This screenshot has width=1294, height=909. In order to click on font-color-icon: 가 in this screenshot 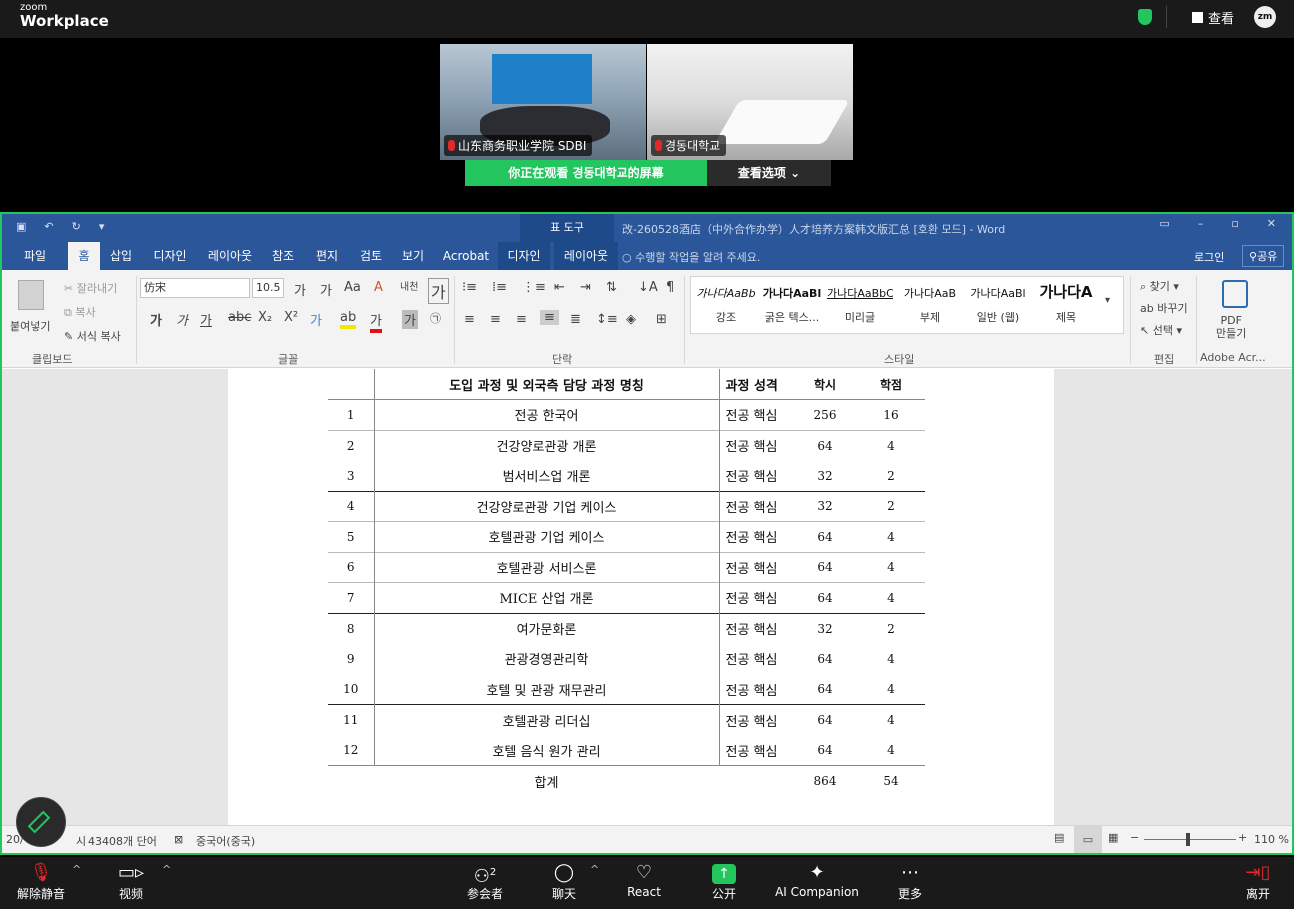, I will do `click(376, 321)`.